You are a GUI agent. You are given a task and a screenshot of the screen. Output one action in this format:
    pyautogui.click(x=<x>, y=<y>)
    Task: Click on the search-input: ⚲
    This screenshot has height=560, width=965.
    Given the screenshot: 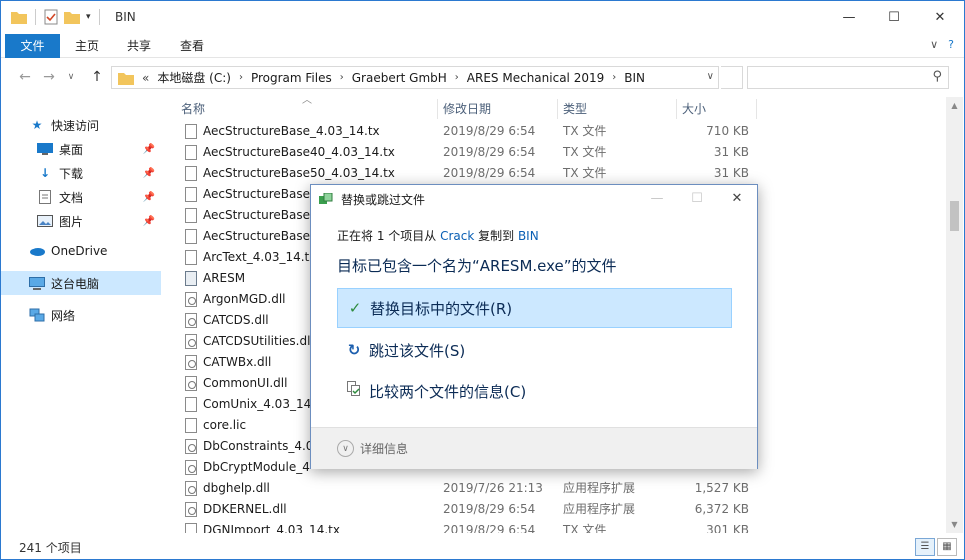 What is the action you would take?
    pyautogui.click(x=848, y=77)
    